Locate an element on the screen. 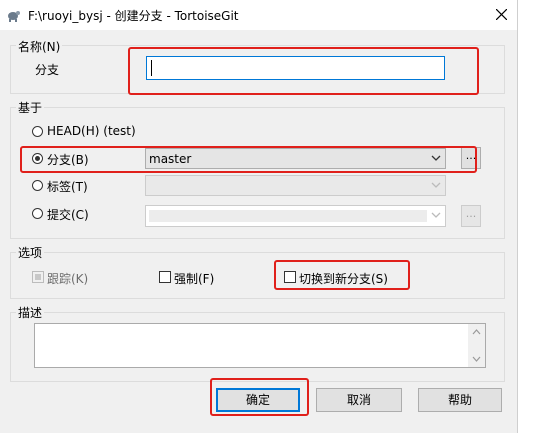  radio-selected-dot is located at coordinates (37, 158).